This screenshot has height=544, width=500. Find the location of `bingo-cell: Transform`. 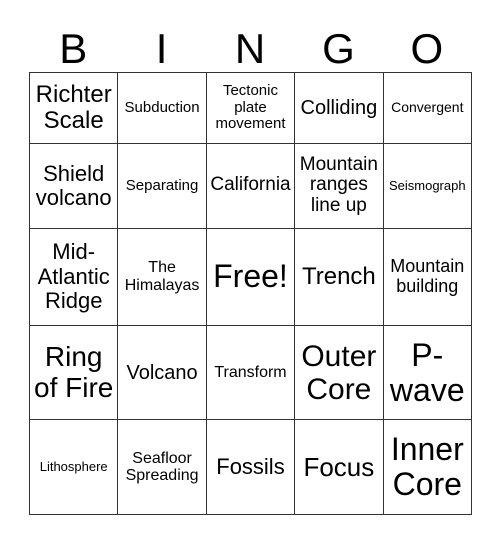

bingo-cell: Transform is located at coordinates (250, 372).